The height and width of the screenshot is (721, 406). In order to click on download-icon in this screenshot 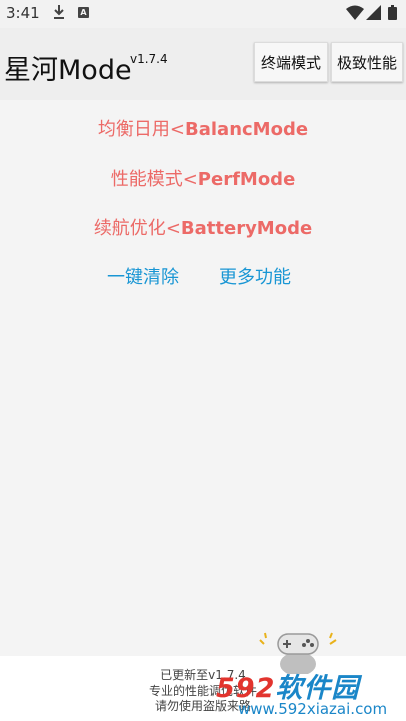, I will do `click(59, 12)`.